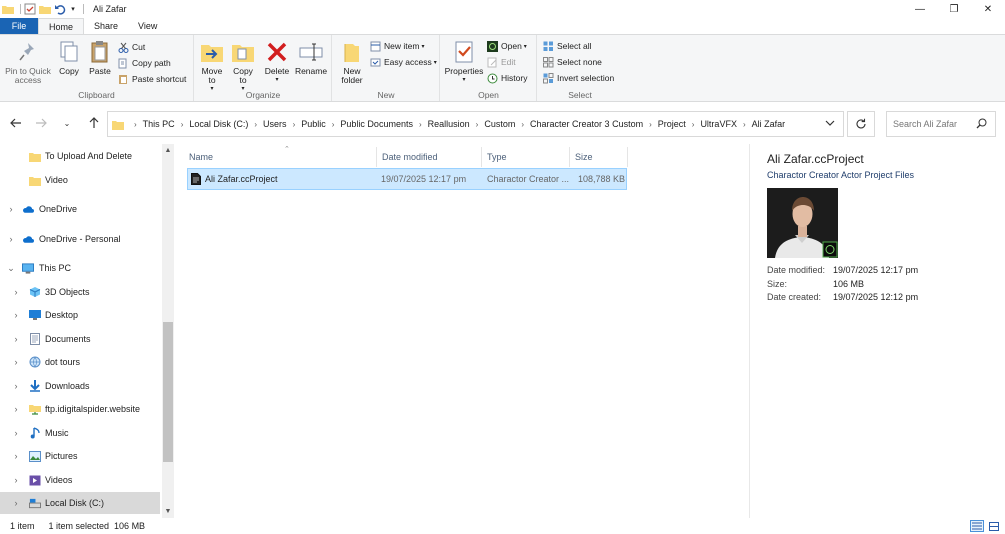  Describe the element at coordinates (672, 124) in the screenshot. I see `breadcrumb-project: Project` at that location.